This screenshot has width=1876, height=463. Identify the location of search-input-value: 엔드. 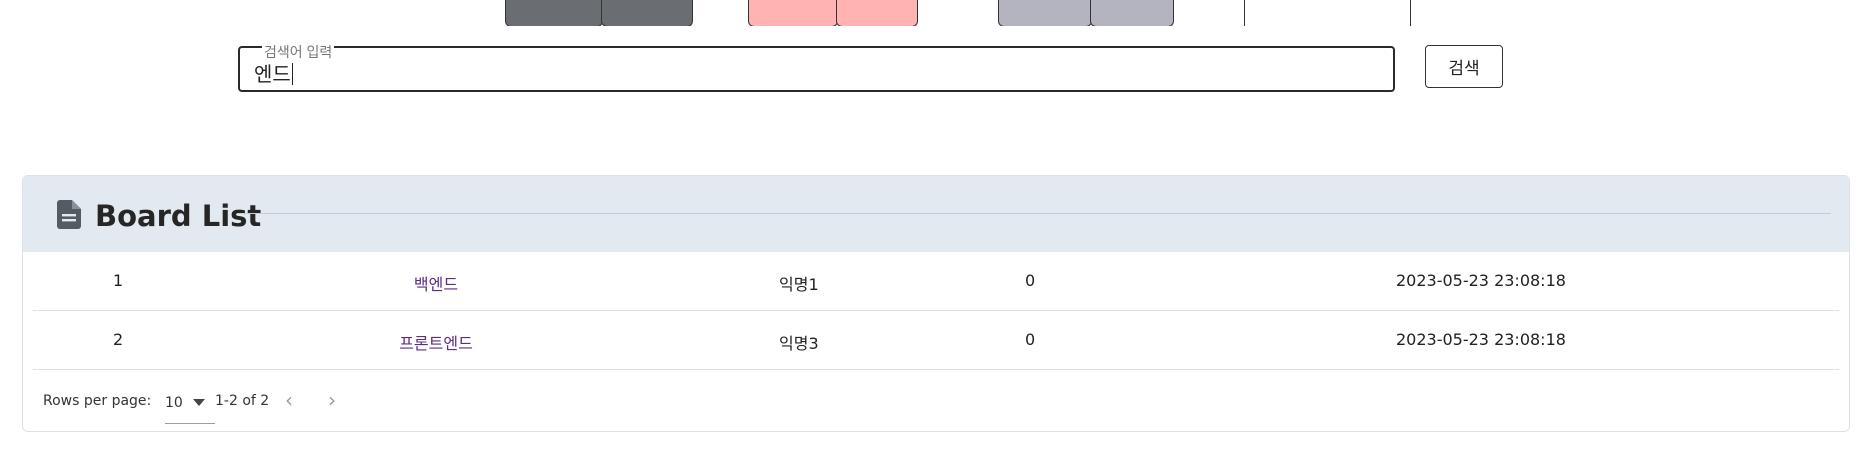
(273, 72).